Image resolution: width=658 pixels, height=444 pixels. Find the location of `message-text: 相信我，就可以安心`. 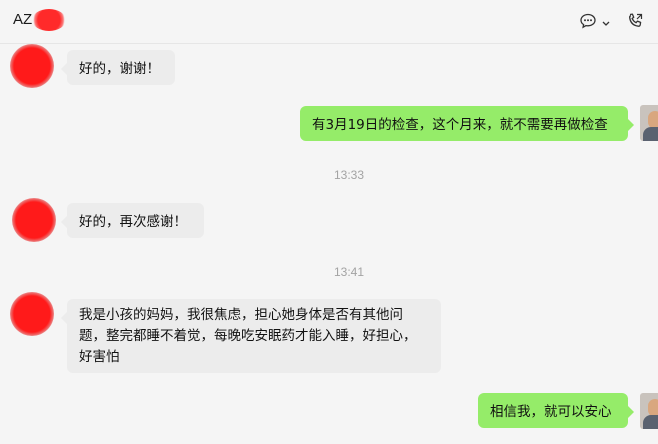

message-text: 相信我，就可以安心 is located at coordinates (551, 412).